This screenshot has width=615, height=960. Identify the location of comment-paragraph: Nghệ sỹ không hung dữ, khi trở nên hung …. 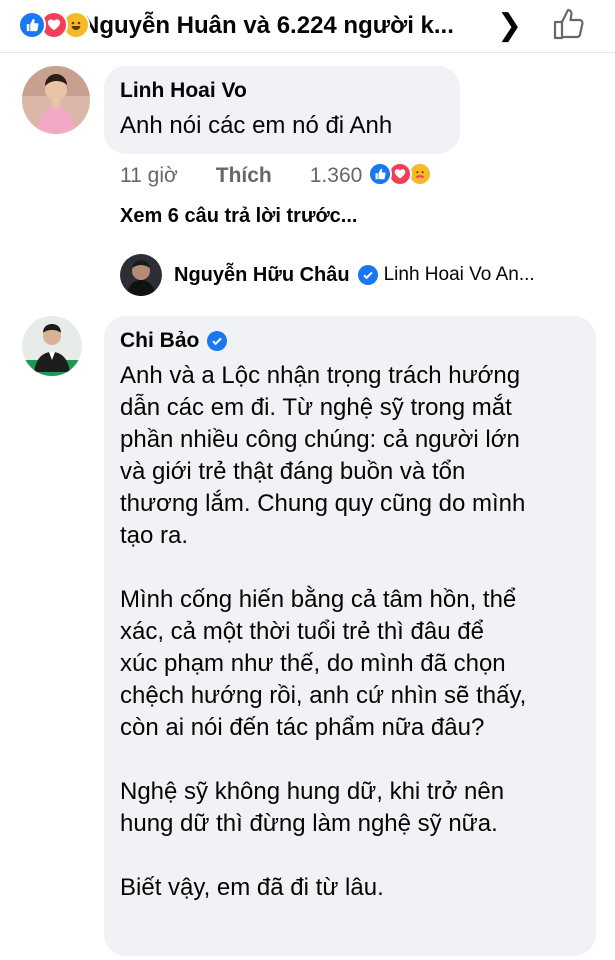
(323, 808).